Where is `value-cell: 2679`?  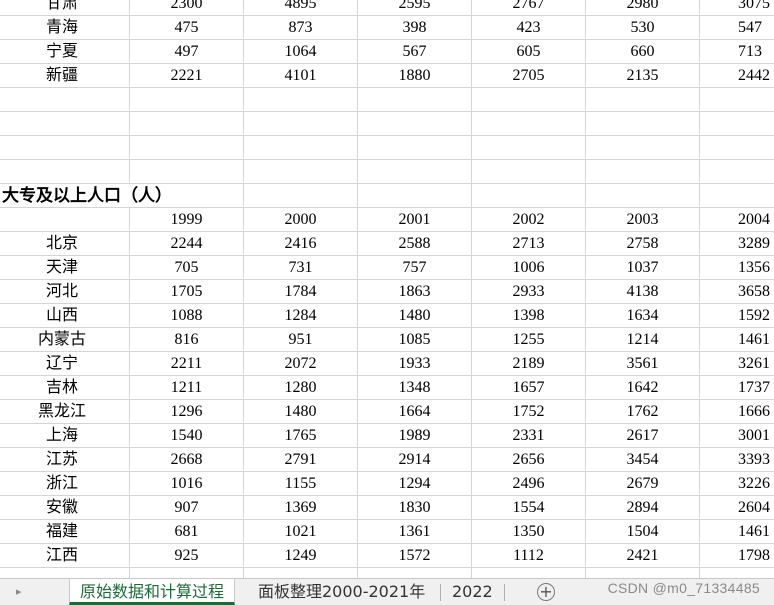
value-cell: 2679 is located at coordinates (643, 483).